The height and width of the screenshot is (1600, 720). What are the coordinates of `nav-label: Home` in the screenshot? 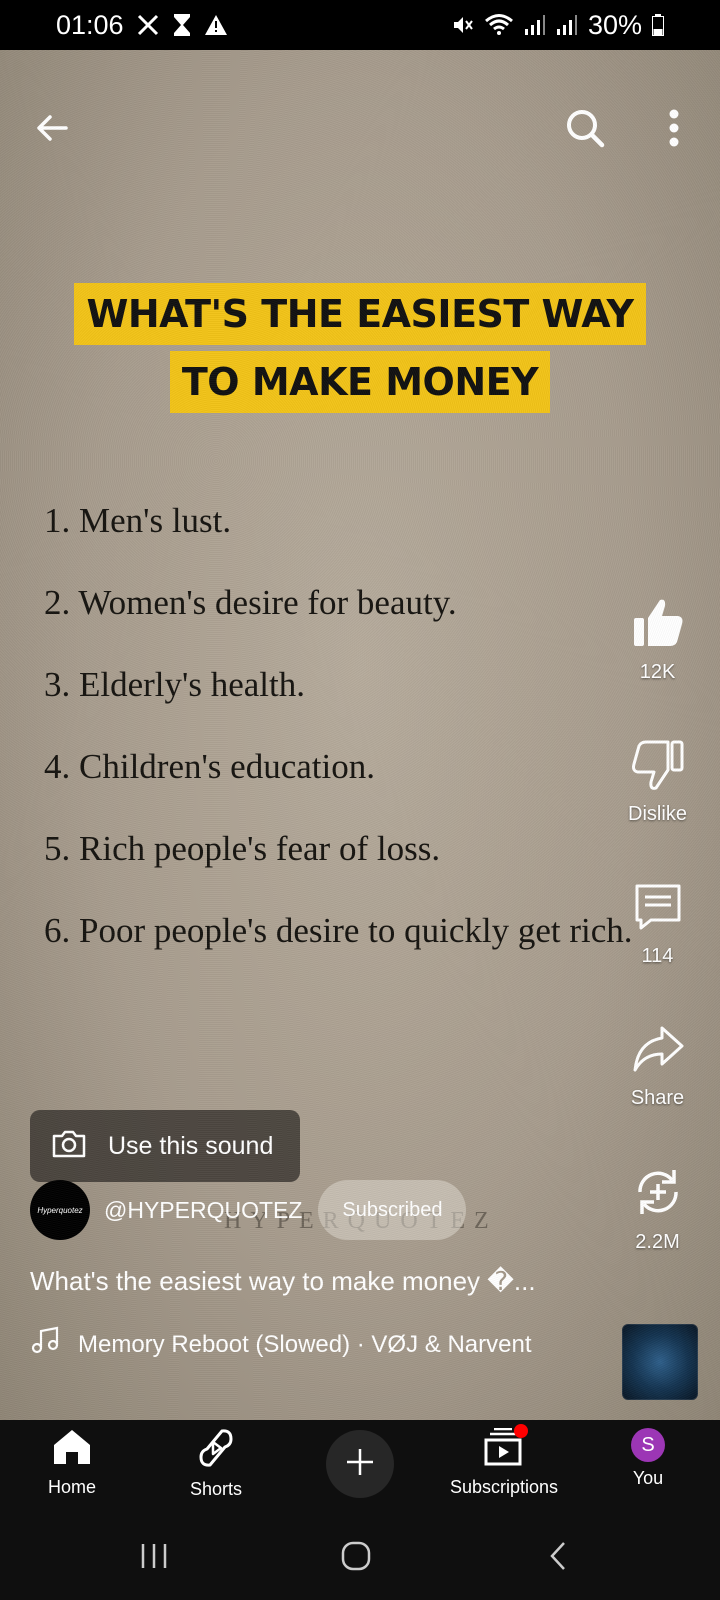 It's located at (71, 1487).